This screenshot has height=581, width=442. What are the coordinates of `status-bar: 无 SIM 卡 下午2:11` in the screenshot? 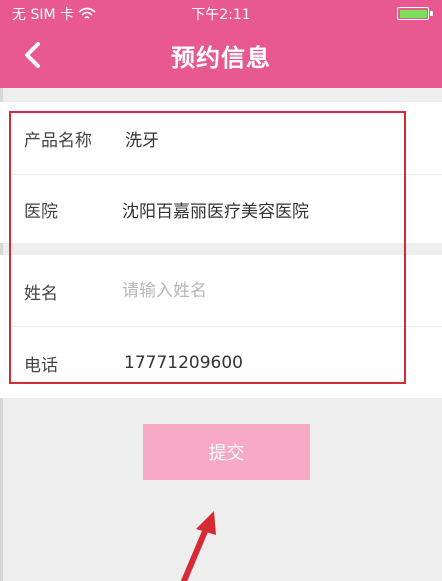 It's located at (221, 13).